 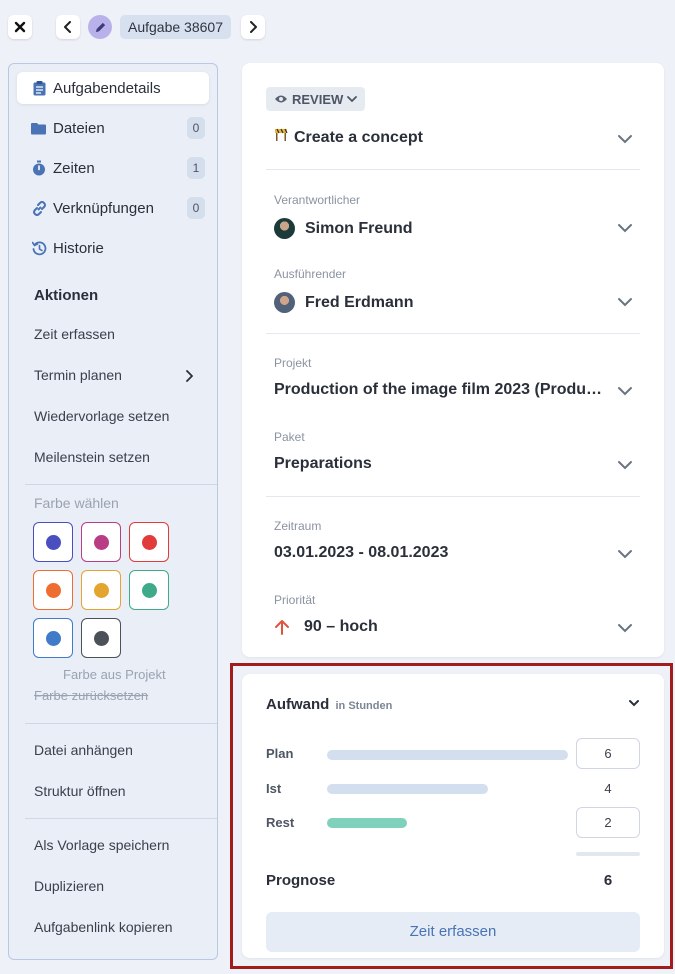 I want to click on color-from-project-option: Farbe aus Projekt, so click(x=114, y=674).